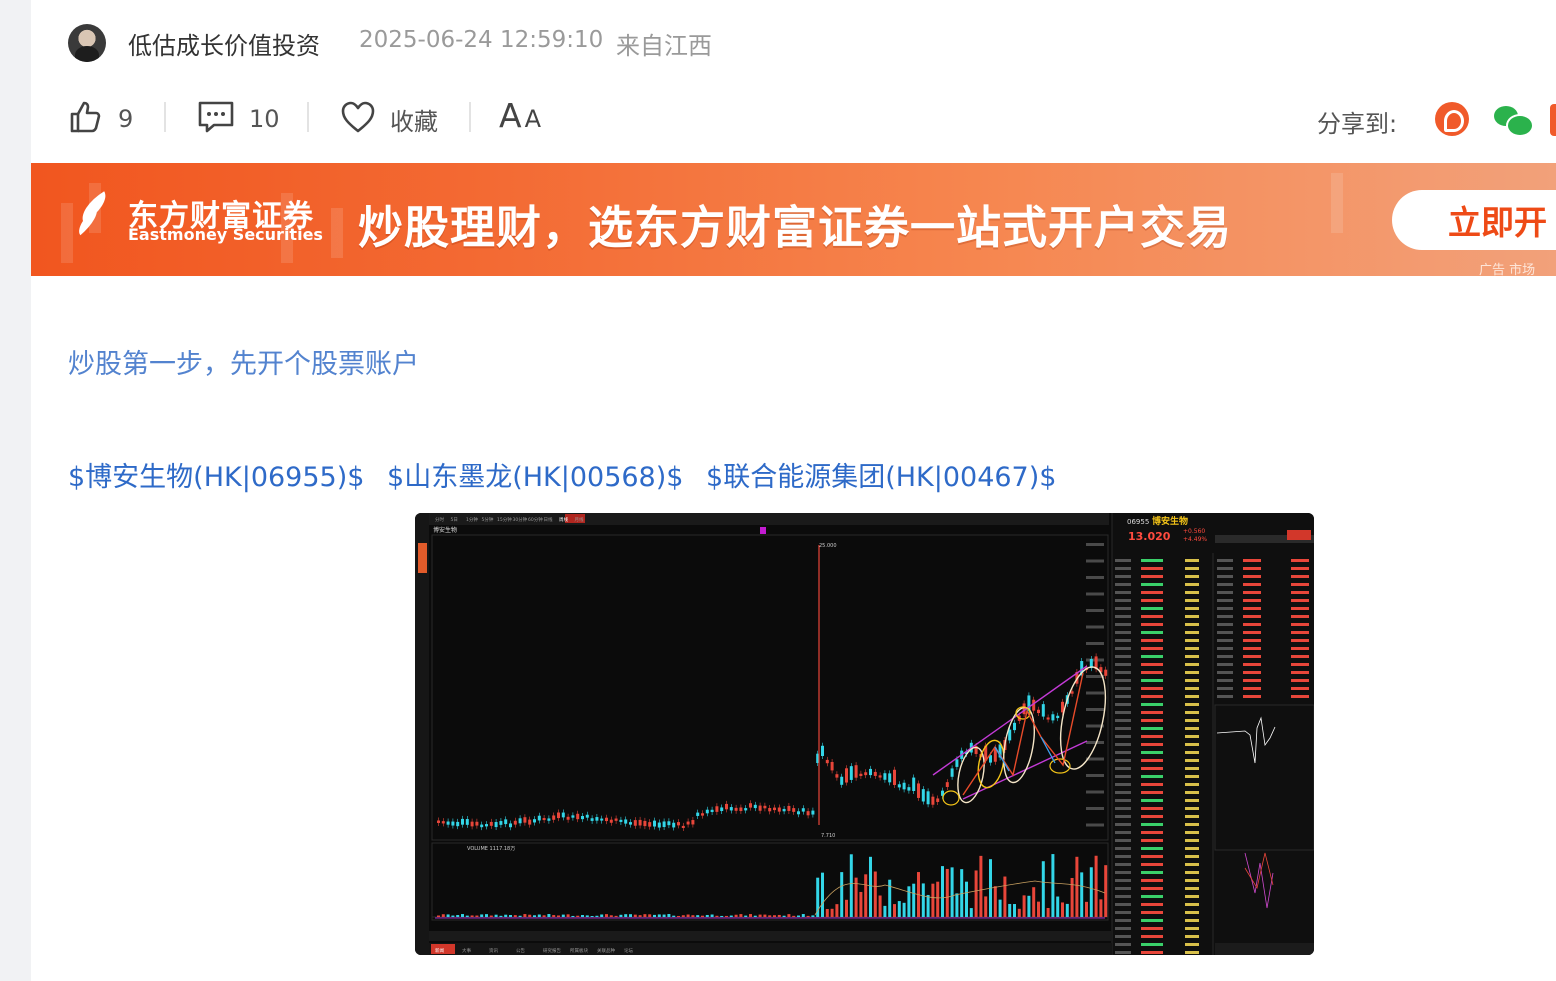 The height and width of the screenshot is (981, 1556). Describe the element at coordinates (563, 519) in the screenshot. I see `chart-tab: 周线` at that location.